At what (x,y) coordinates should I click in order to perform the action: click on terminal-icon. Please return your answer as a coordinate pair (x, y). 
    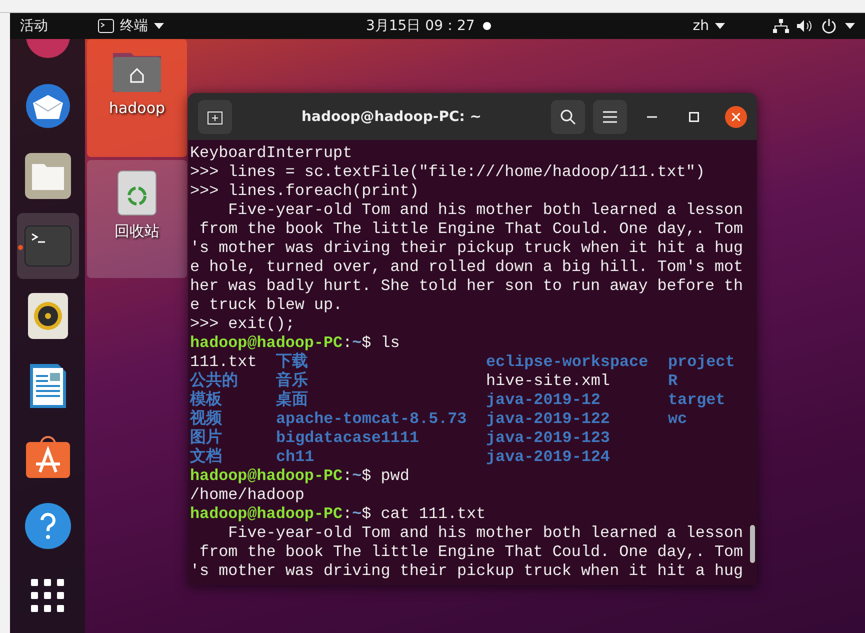
    Looking at the image, I should click on (106, 26).